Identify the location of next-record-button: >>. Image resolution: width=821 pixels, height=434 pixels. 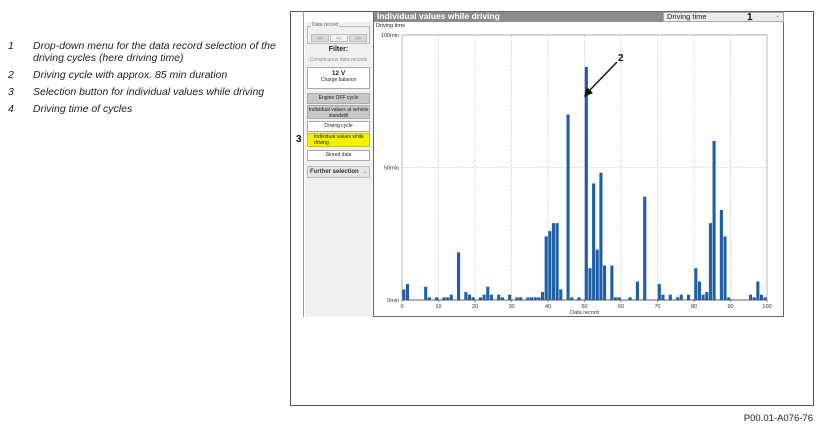
(358, 38).